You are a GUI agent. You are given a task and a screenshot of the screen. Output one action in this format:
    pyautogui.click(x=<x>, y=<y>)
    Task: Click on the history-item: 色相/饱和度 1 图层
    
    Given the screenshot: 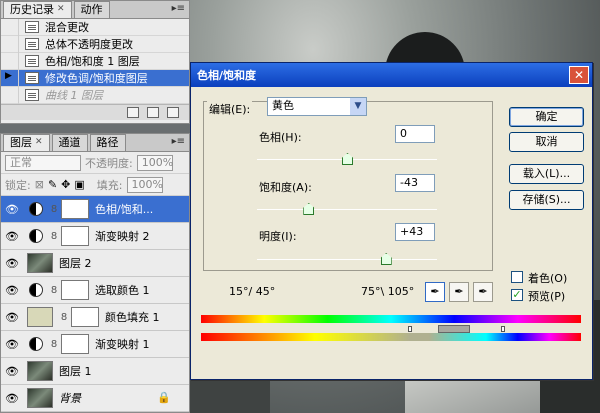 What is the action you would take?
    pyautogui.click(x=95, y=61)
    